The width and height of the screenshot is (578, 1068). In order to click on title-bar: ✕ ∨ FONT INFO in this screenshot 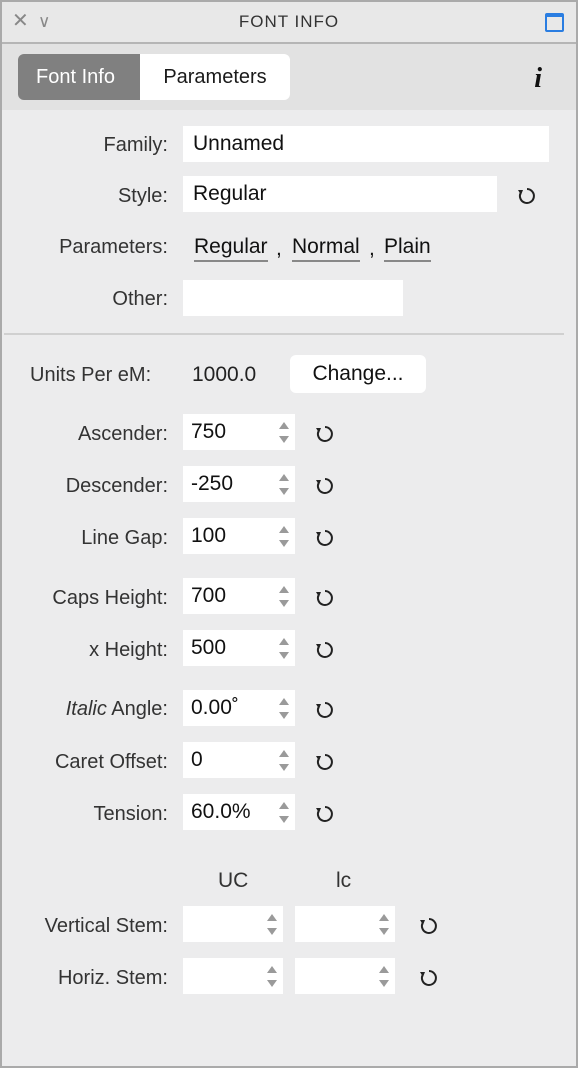, I will do `click(289, 23)`.